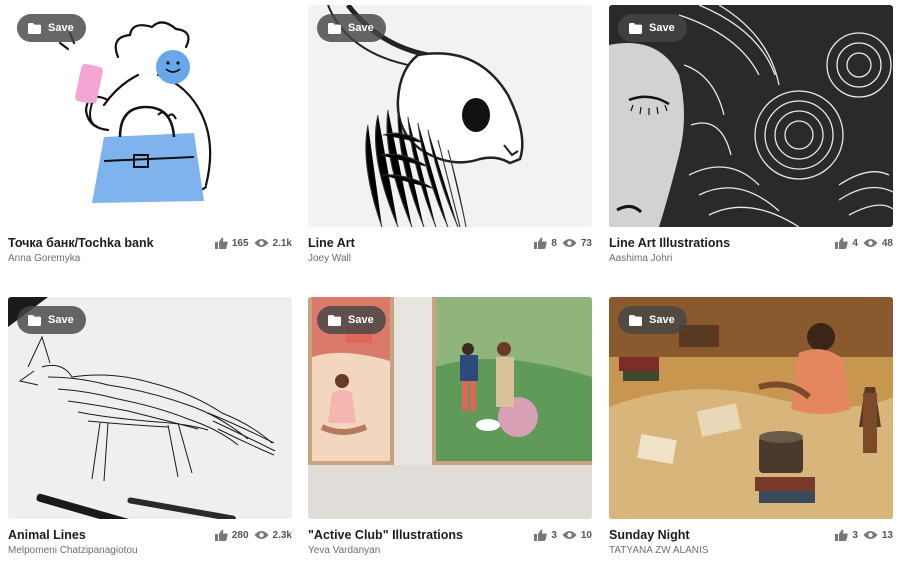  I want to click on views-stat: 2.3k, so click(273, 535).